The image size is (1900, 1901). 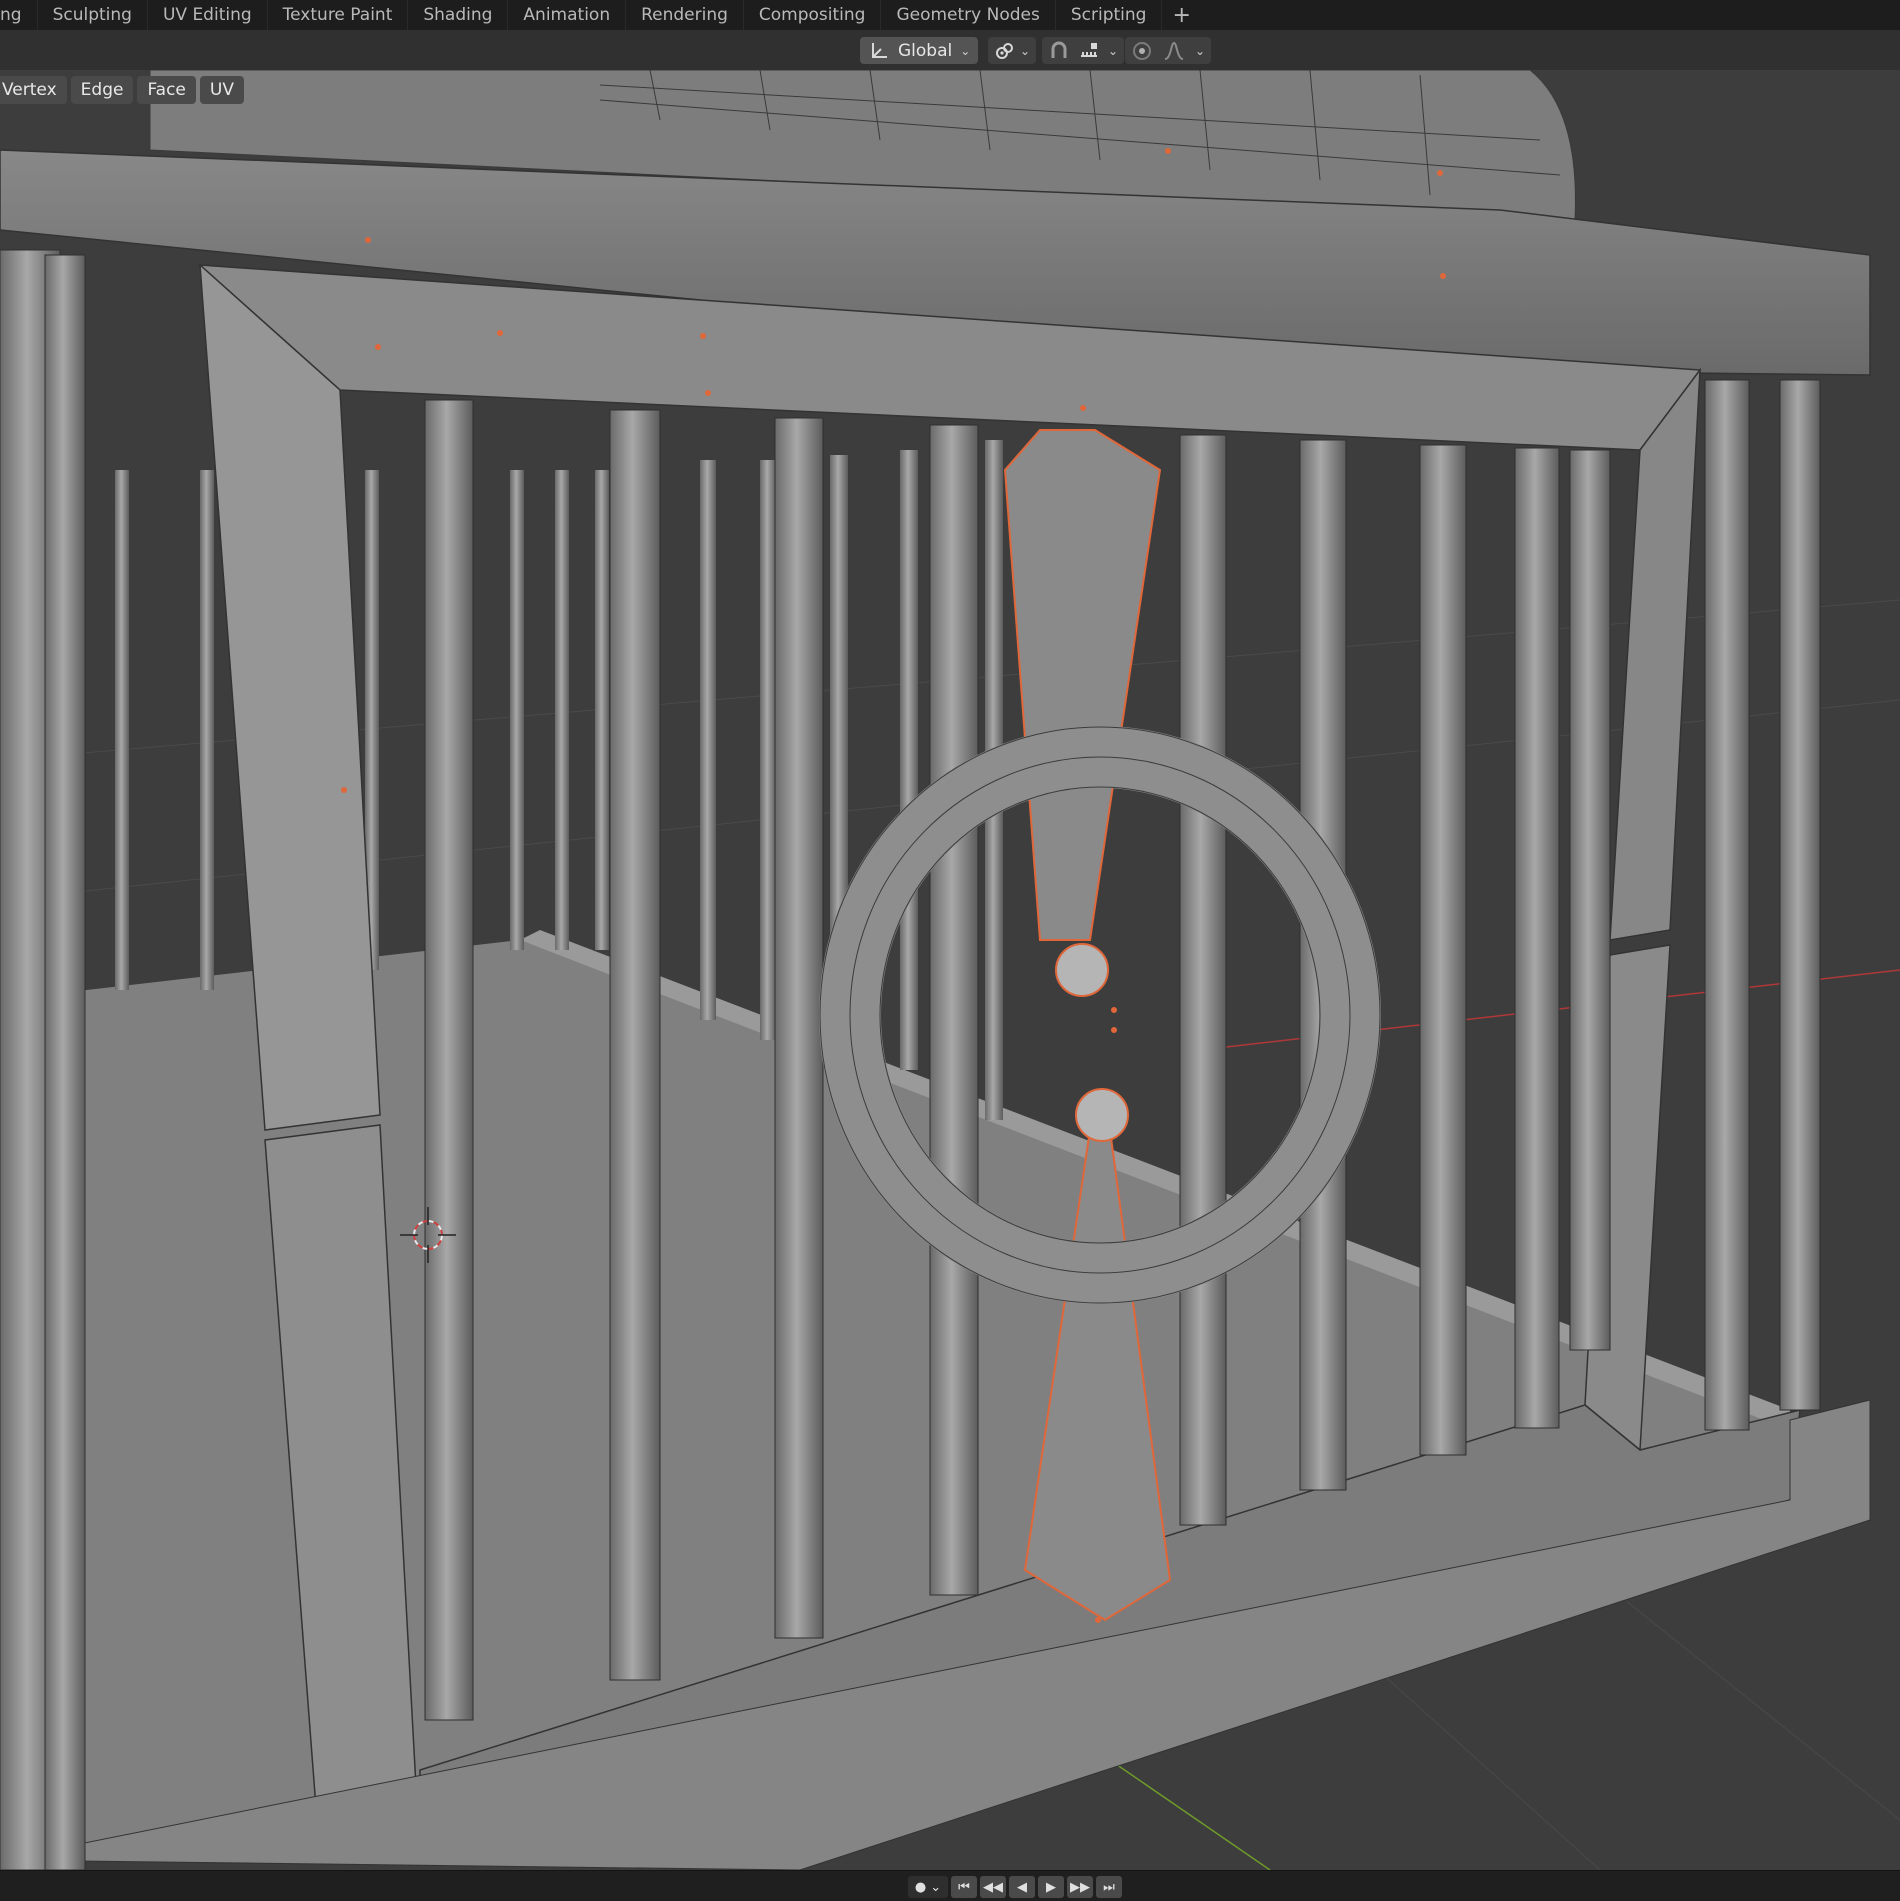 I want to click on tab-sculpting: Sculpting, so click(x=93, y=15).